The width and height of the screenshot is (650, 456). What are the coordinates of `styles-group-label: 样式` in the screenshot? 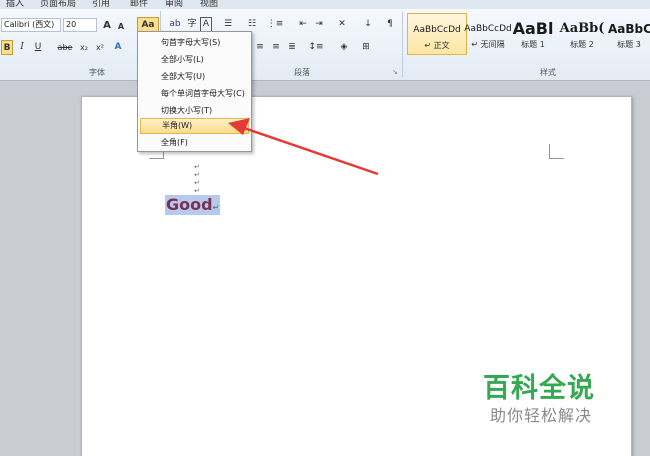 It's located at (548, 72).